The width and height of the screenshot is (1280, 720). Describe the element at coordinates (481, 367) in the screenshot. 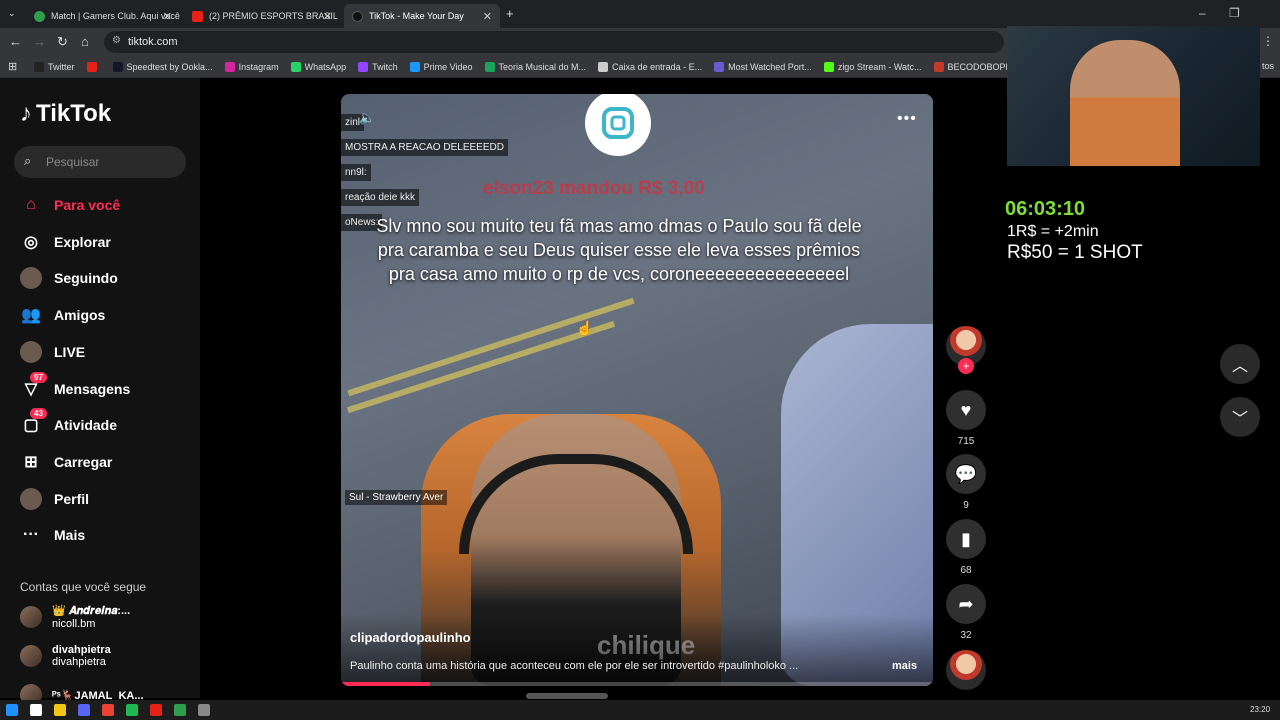

I see `road-line` at that location.